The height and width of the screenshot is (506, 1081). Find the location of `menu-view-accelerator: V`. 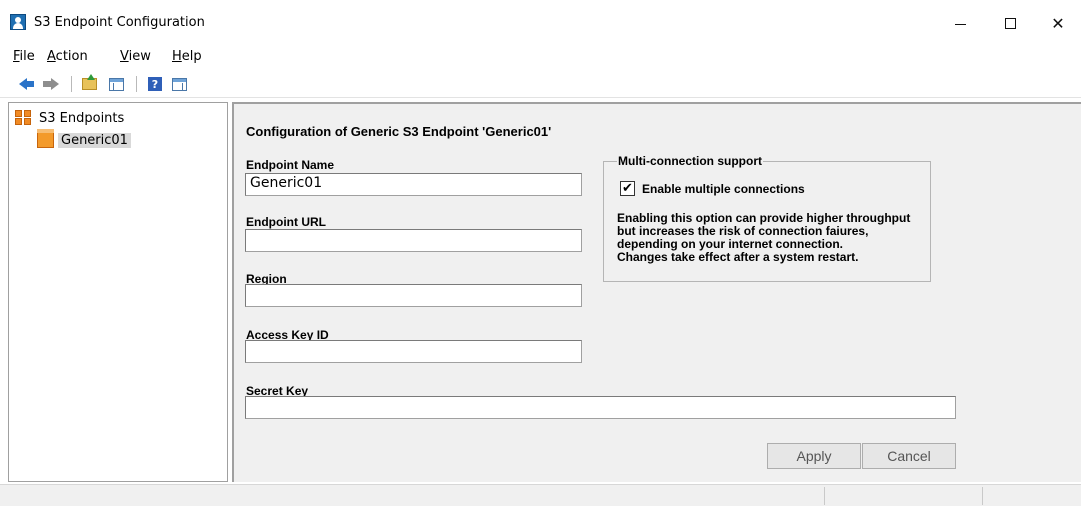

menu-view-accelerator: V is located at coordinates (124, 56).